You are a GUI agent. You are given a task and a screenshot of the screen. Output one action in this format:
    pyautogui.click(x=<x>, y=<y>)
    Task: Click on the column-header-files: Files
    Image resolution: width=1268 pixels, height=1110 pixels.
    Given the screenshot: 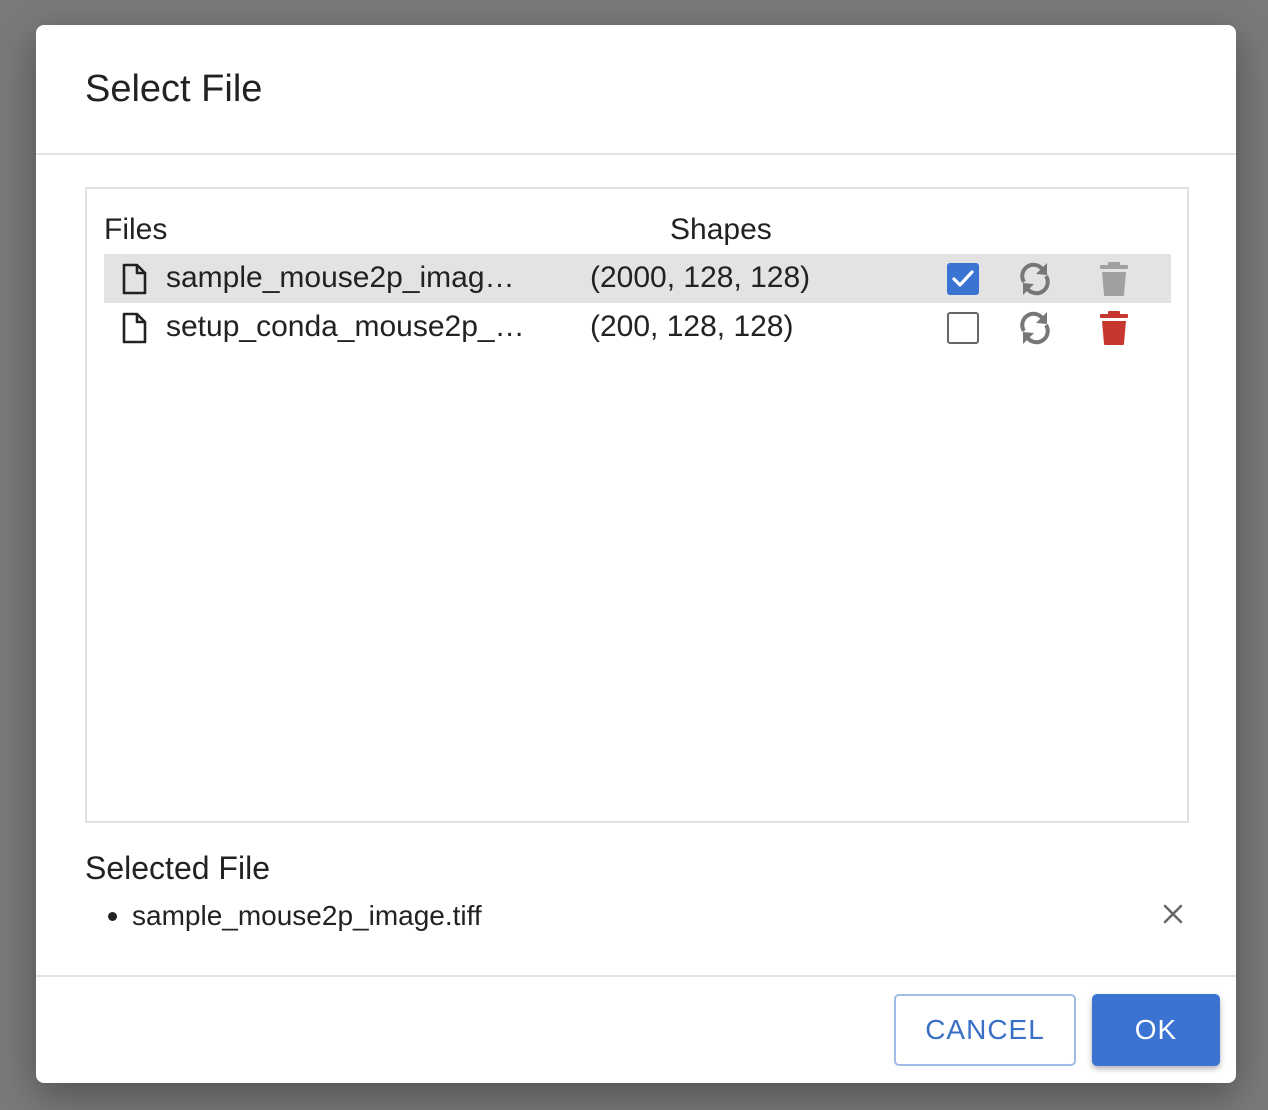 What is the action you would take?
    pyautogui.click(x=136, y=229)
    